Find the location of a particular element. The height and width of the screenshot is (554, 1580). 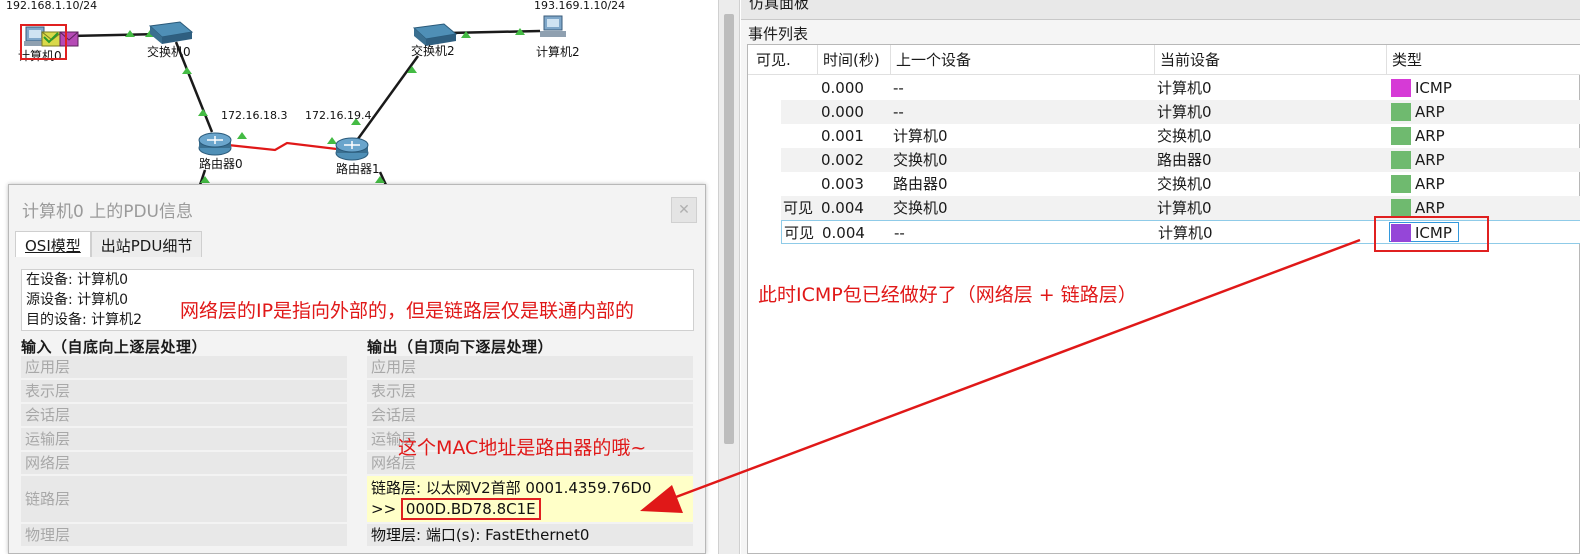

scrollbar-thumb is located at coordinates (729, 229).